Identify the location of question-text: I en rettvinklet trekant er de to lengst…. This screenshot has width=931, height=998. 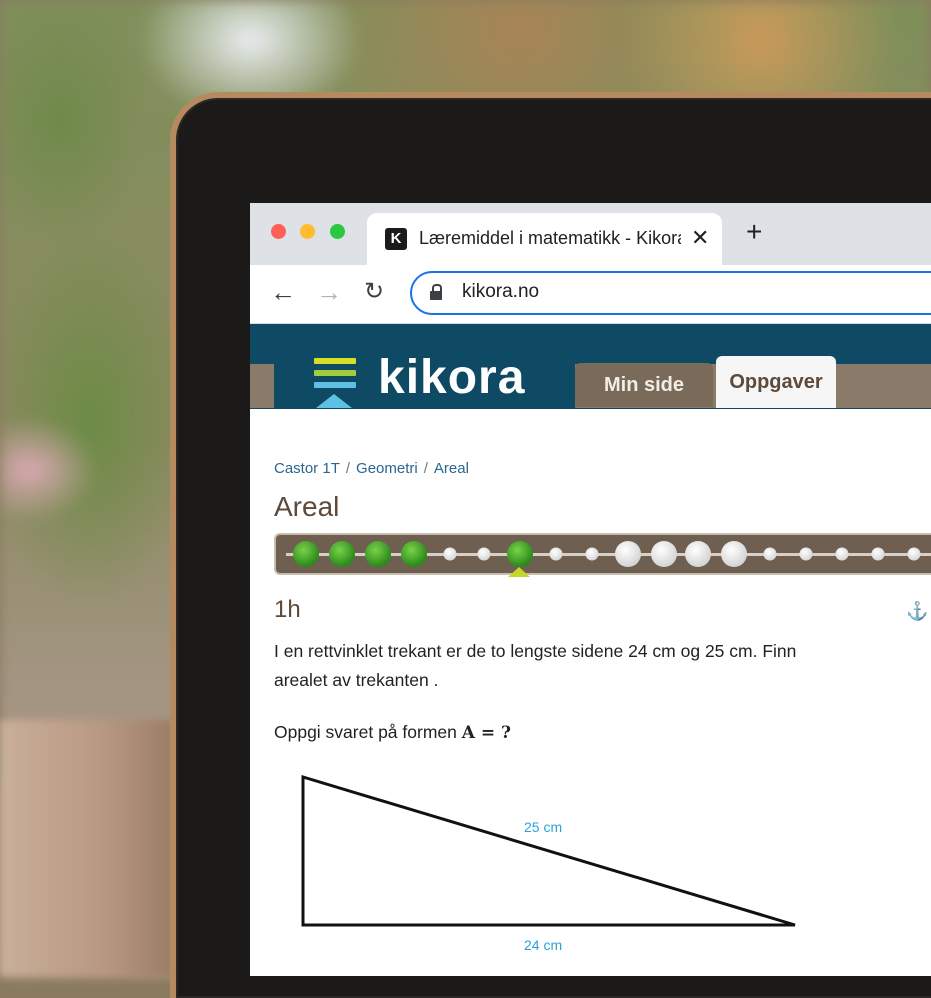
(584, 666).